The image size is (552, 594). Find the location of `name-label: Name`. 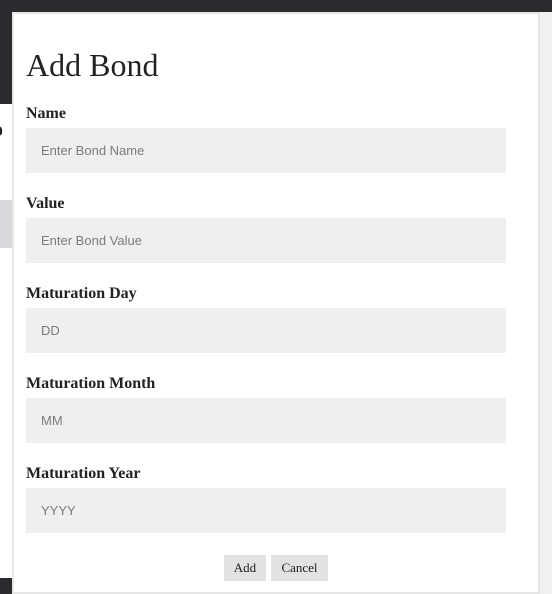

name-label: Name is located at coordinates (46, 113).